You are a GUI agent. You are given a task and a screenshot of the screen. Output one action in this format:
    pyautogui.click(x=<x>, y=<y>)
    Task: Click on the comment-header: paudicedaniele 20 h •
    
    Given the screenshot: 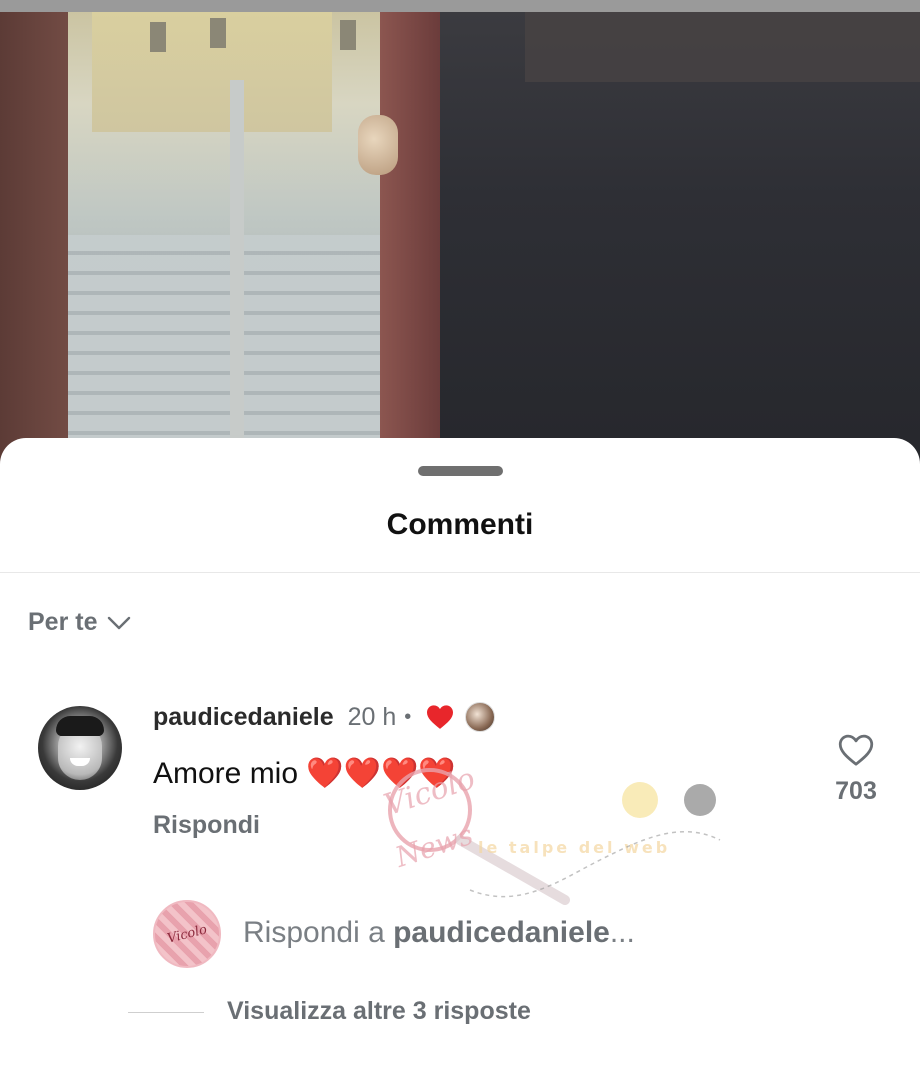 What is the action you would take?
    pyautogui.click(x=324, y=717)
    